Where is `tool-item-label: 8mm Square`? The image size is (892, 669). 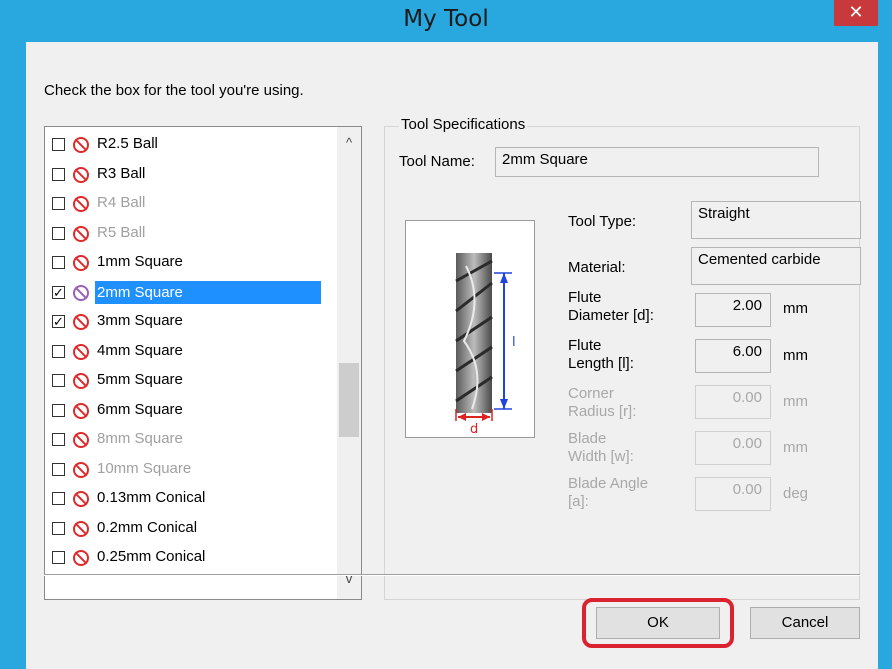
tool-item-label: 8mm Square is located at coordinates (140, 438).